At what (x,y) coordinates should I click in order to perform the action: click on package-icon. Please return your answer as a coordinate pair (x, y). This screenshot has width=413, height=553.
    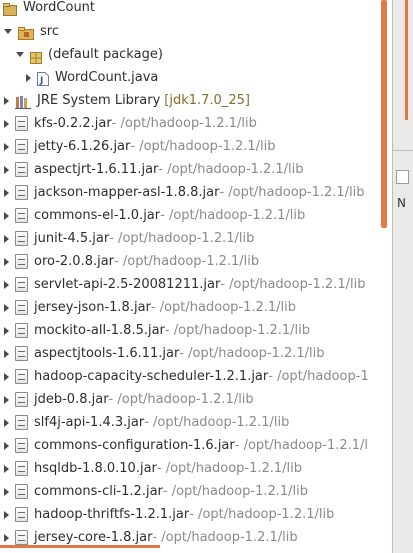
    Looking at the image, I should click on (36, 56).